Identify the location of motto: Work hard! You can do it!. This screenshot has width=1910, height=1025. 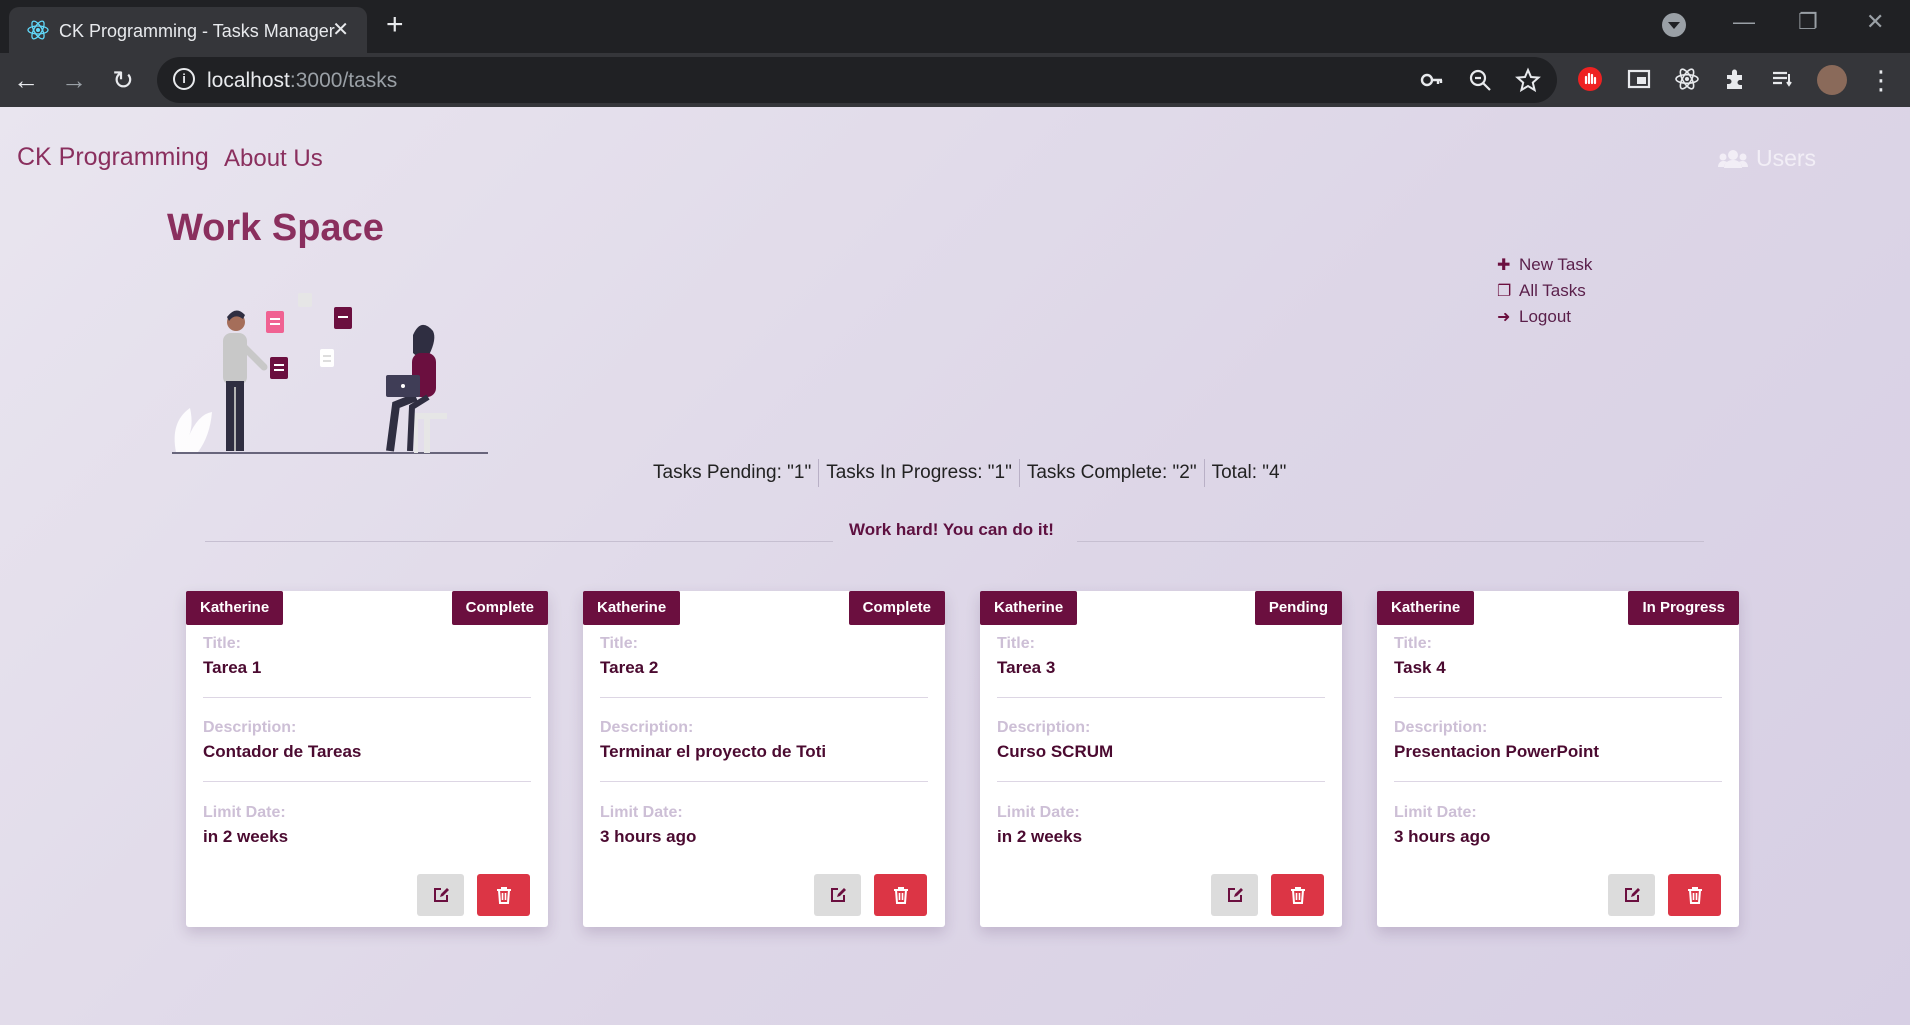
(951, 529).